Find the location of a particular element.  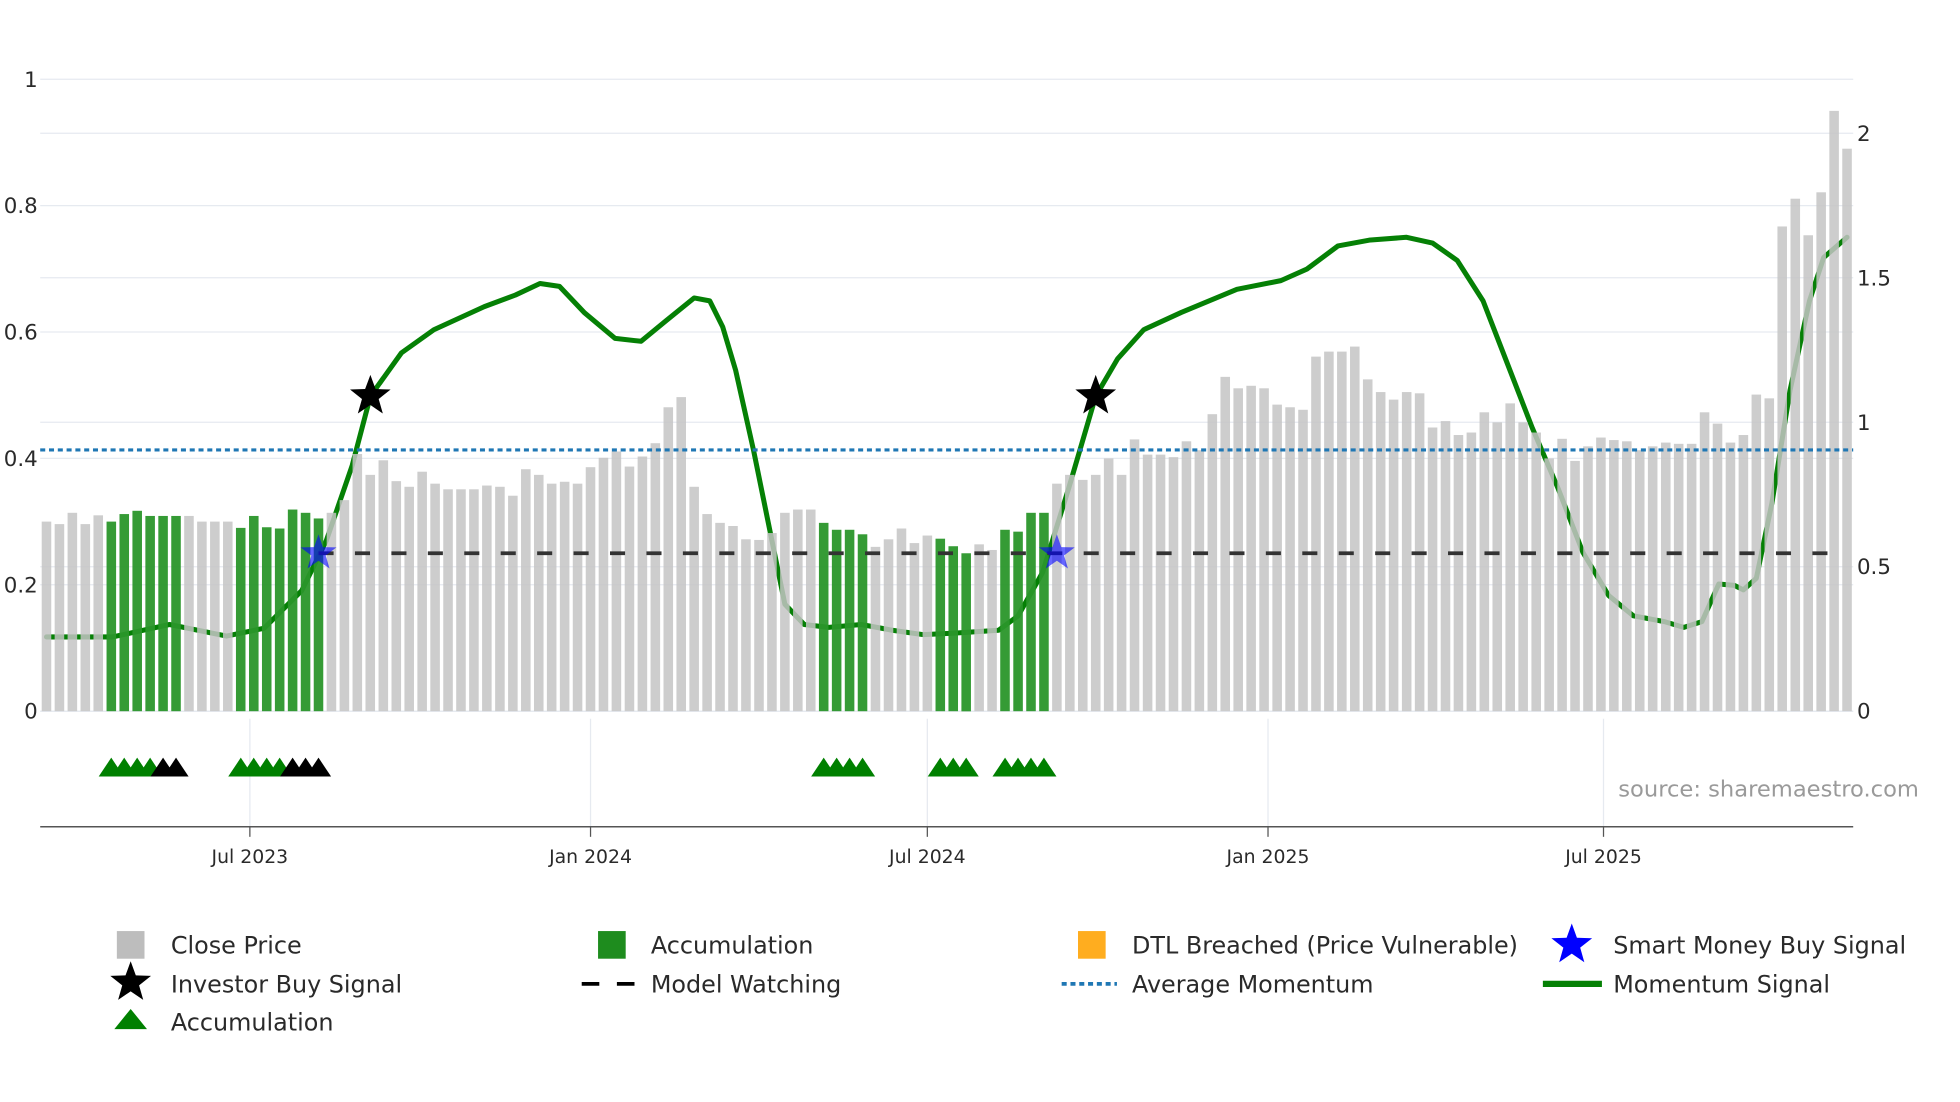

legend-dtl-breached: DTL Breached (Price Vulnerable) is located at coordinates (1325, 946).